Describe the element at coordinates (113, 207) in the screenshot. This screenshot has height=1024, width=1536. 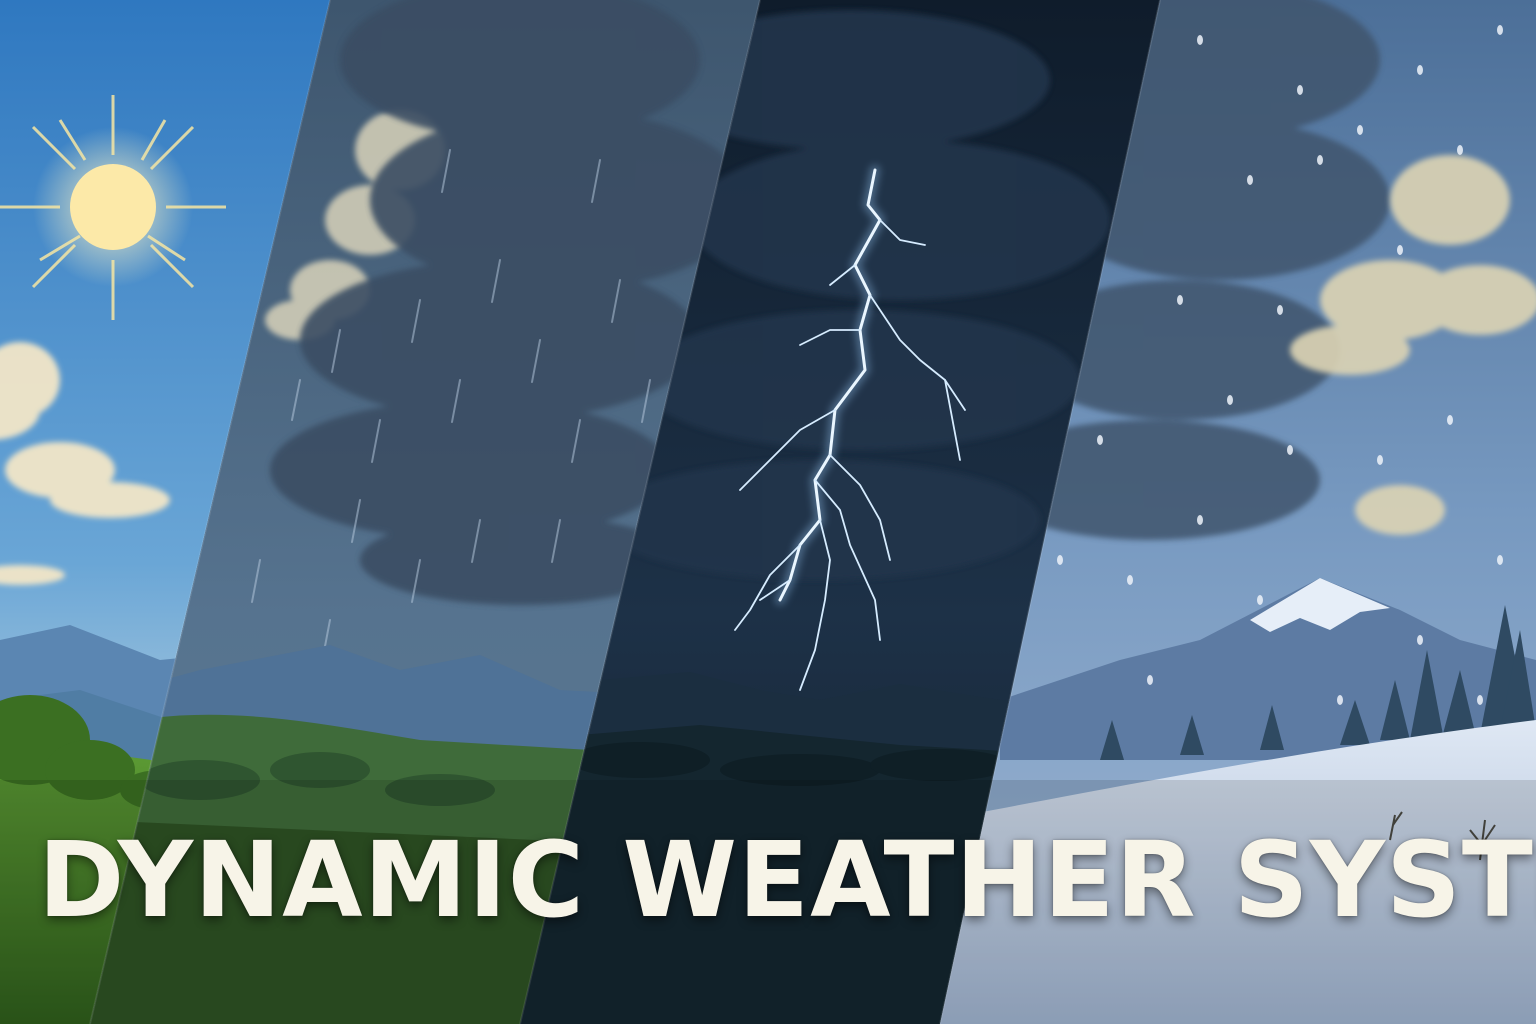
I see `sun-icon` at that location.